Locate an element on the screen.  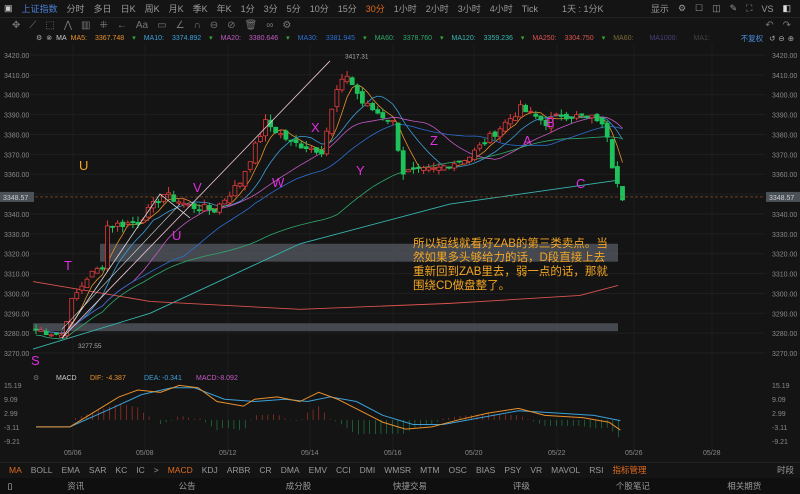
line-tool-icon: ⟋ is located at coordinates (32, 25).